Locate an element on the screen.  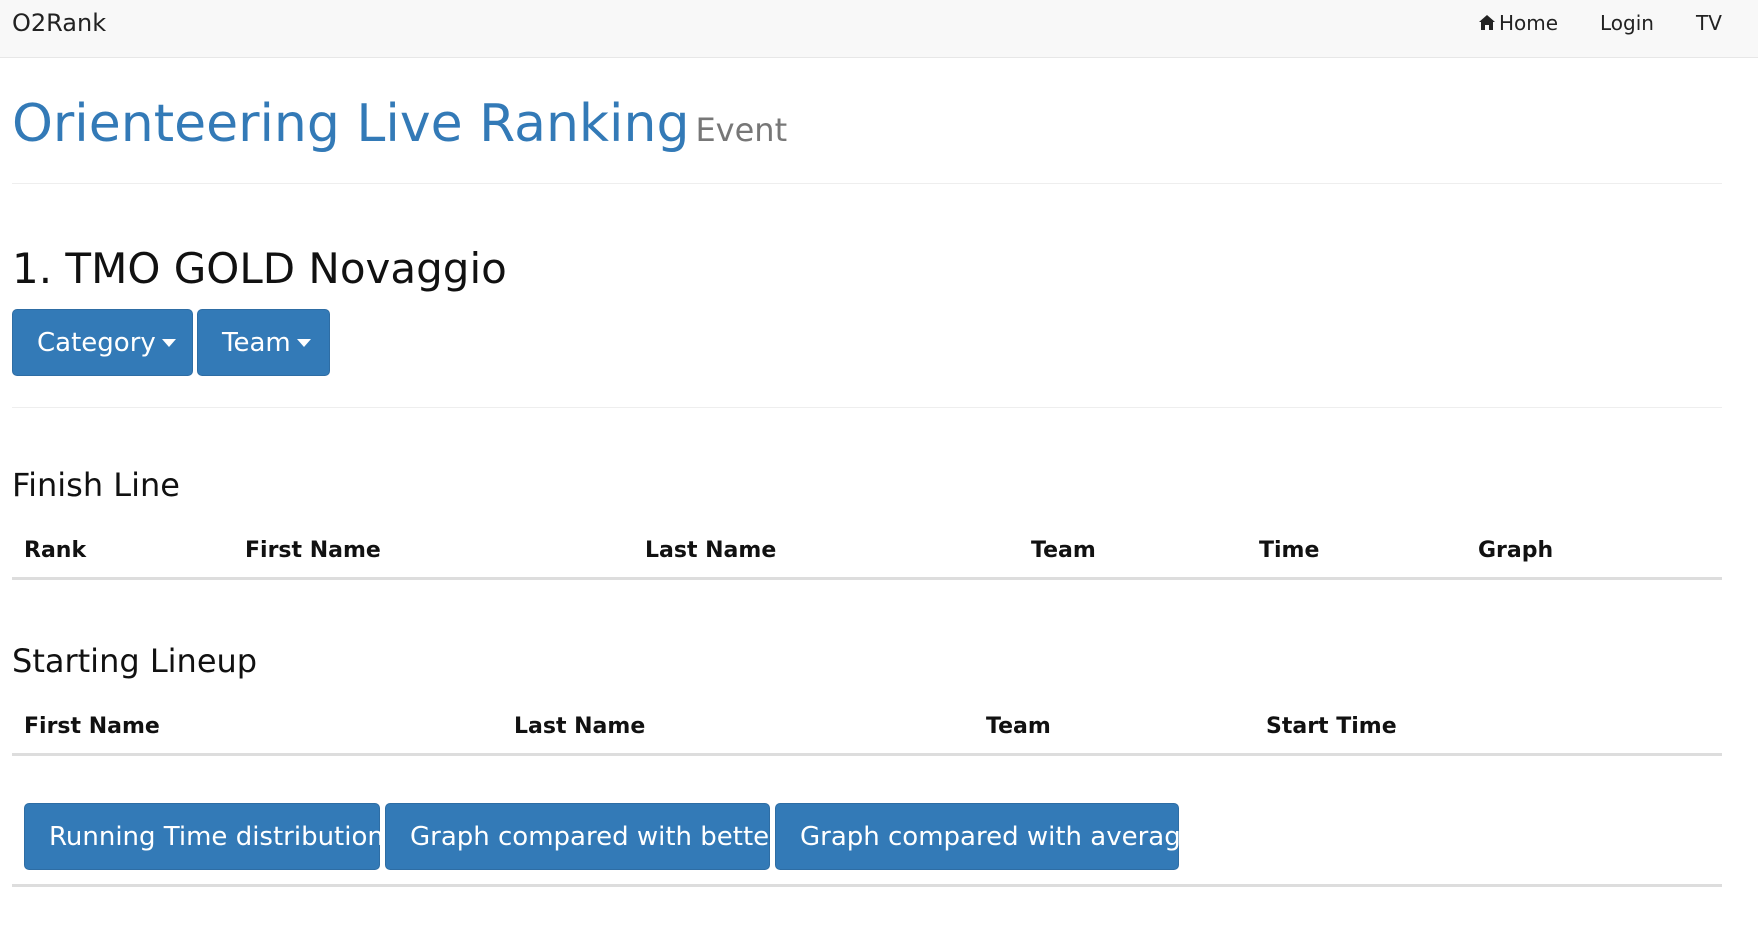
running-time-distribution-button: Running Time distribution is located at coordinates (204, 836).